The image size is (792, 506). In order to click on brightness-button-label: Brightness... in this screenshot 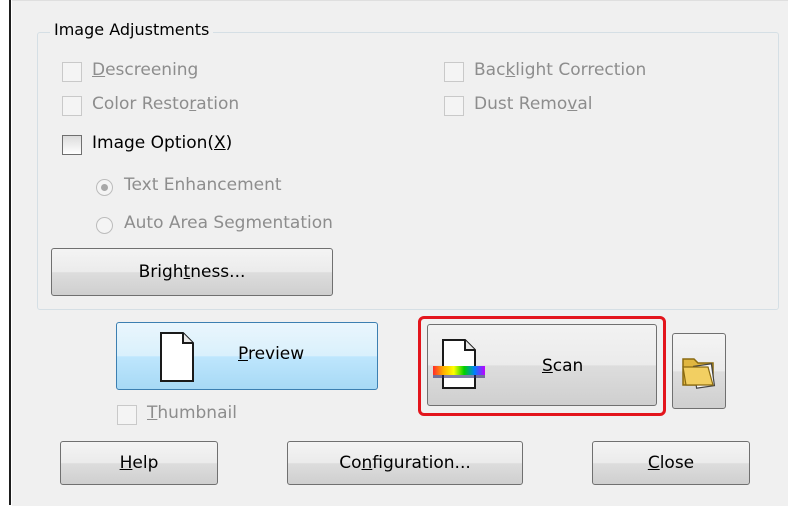, I will do `click(192, 272)`.